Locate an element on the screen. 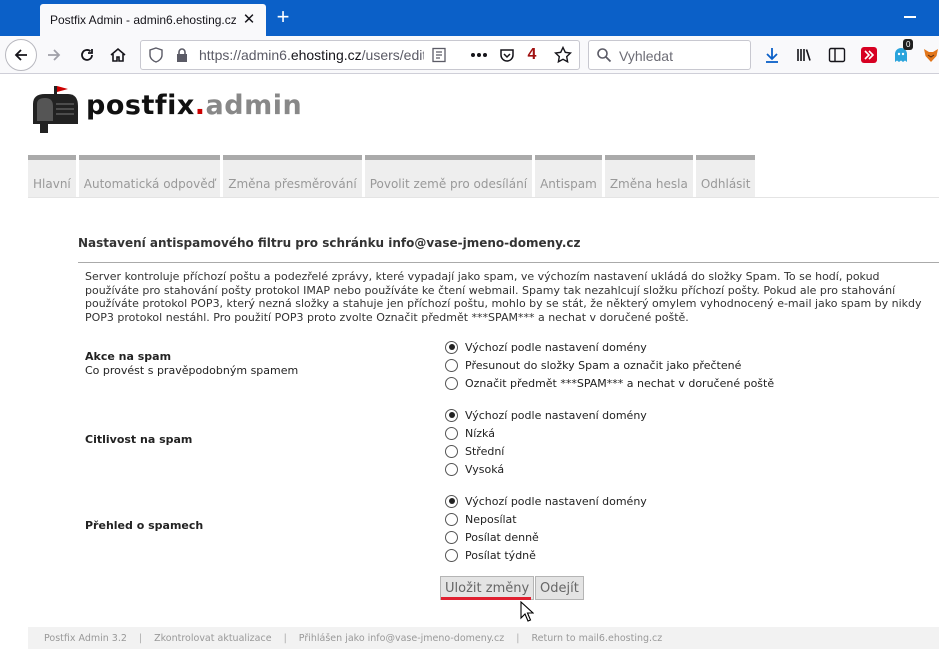  arrow-right-icon is located at coordinates (54, 55).